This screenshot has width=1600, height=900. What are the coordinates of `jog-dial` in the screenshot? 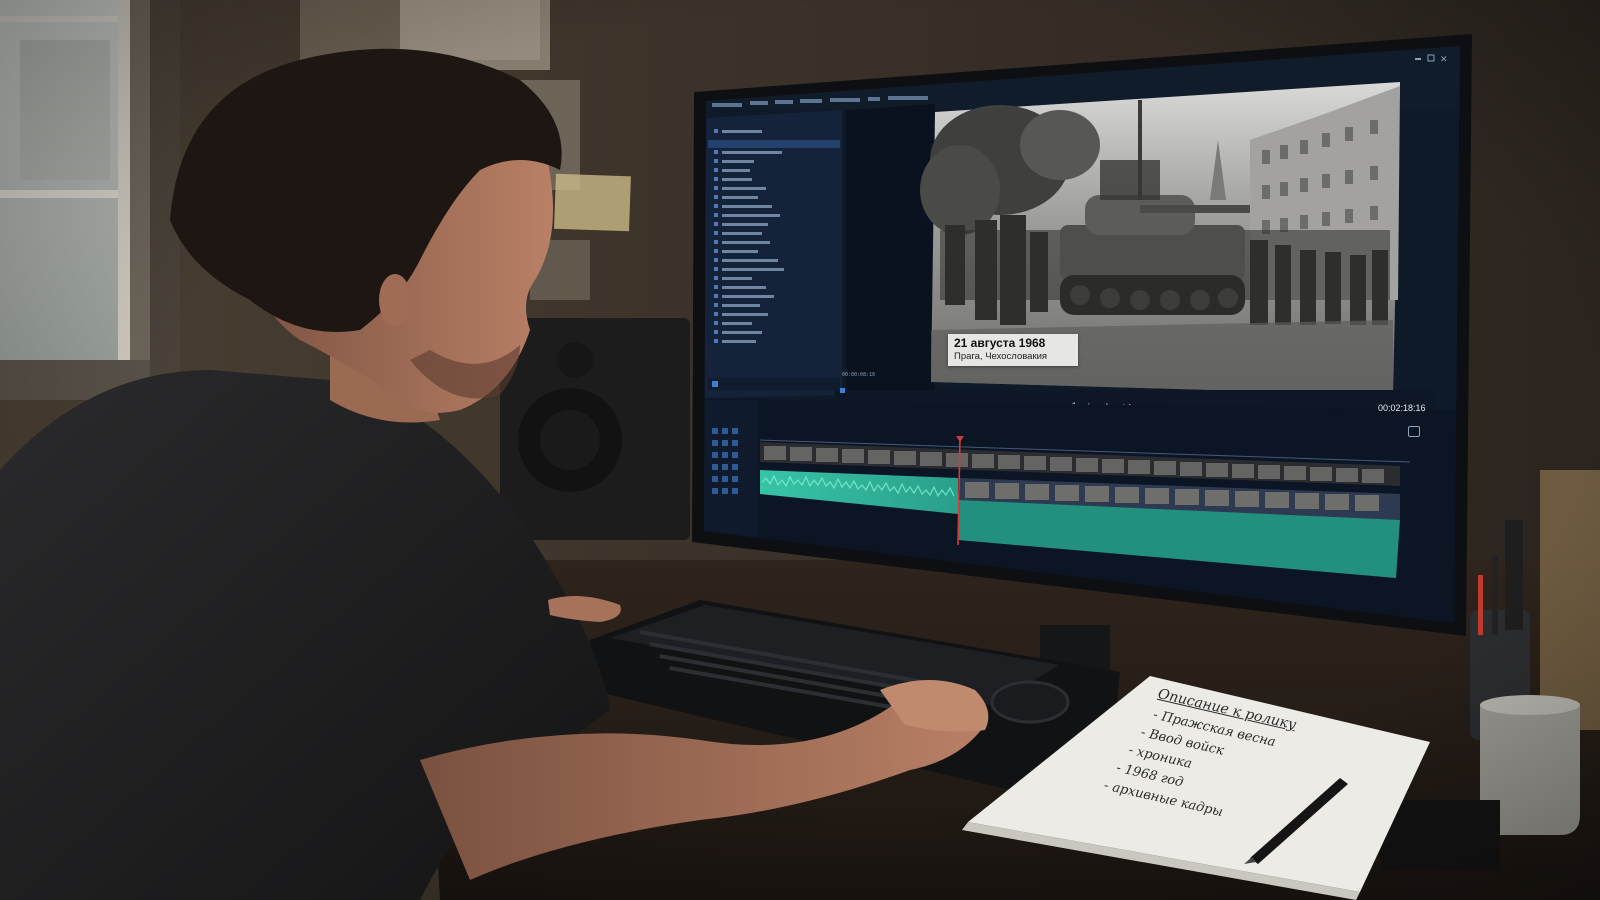 It's located at (1030, 702).